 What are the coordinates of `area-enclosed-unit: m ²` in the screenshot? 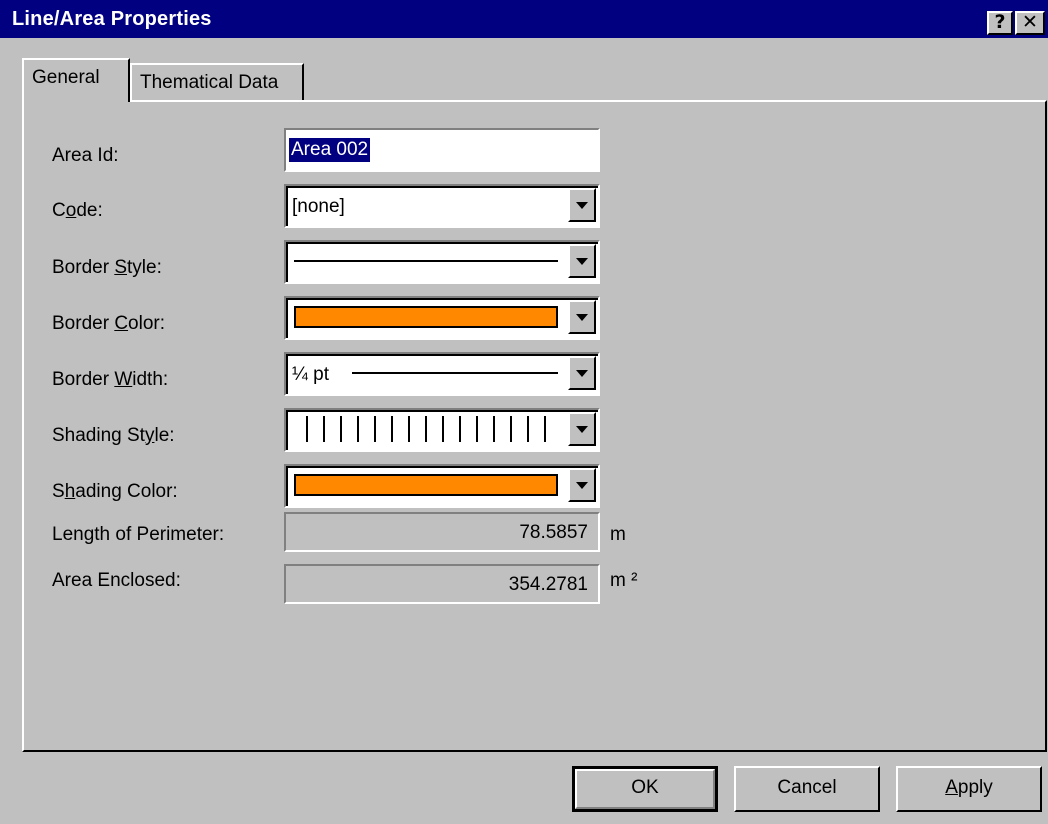 It's located at (624, 580).